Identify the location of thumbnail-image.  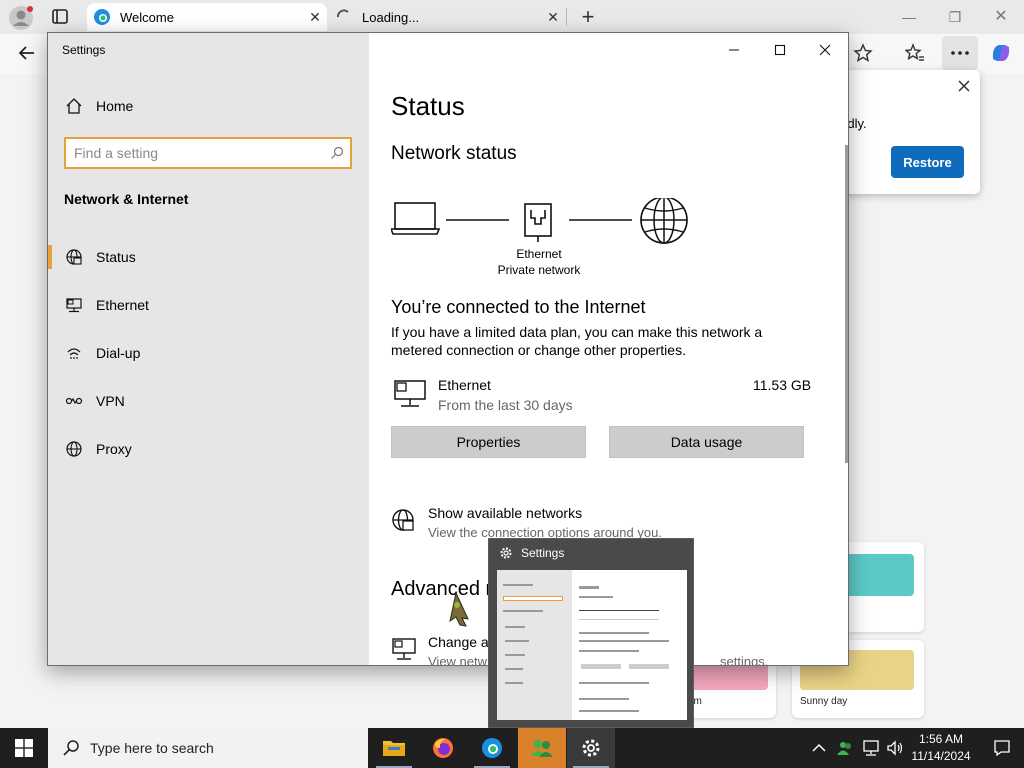
(592, 645).